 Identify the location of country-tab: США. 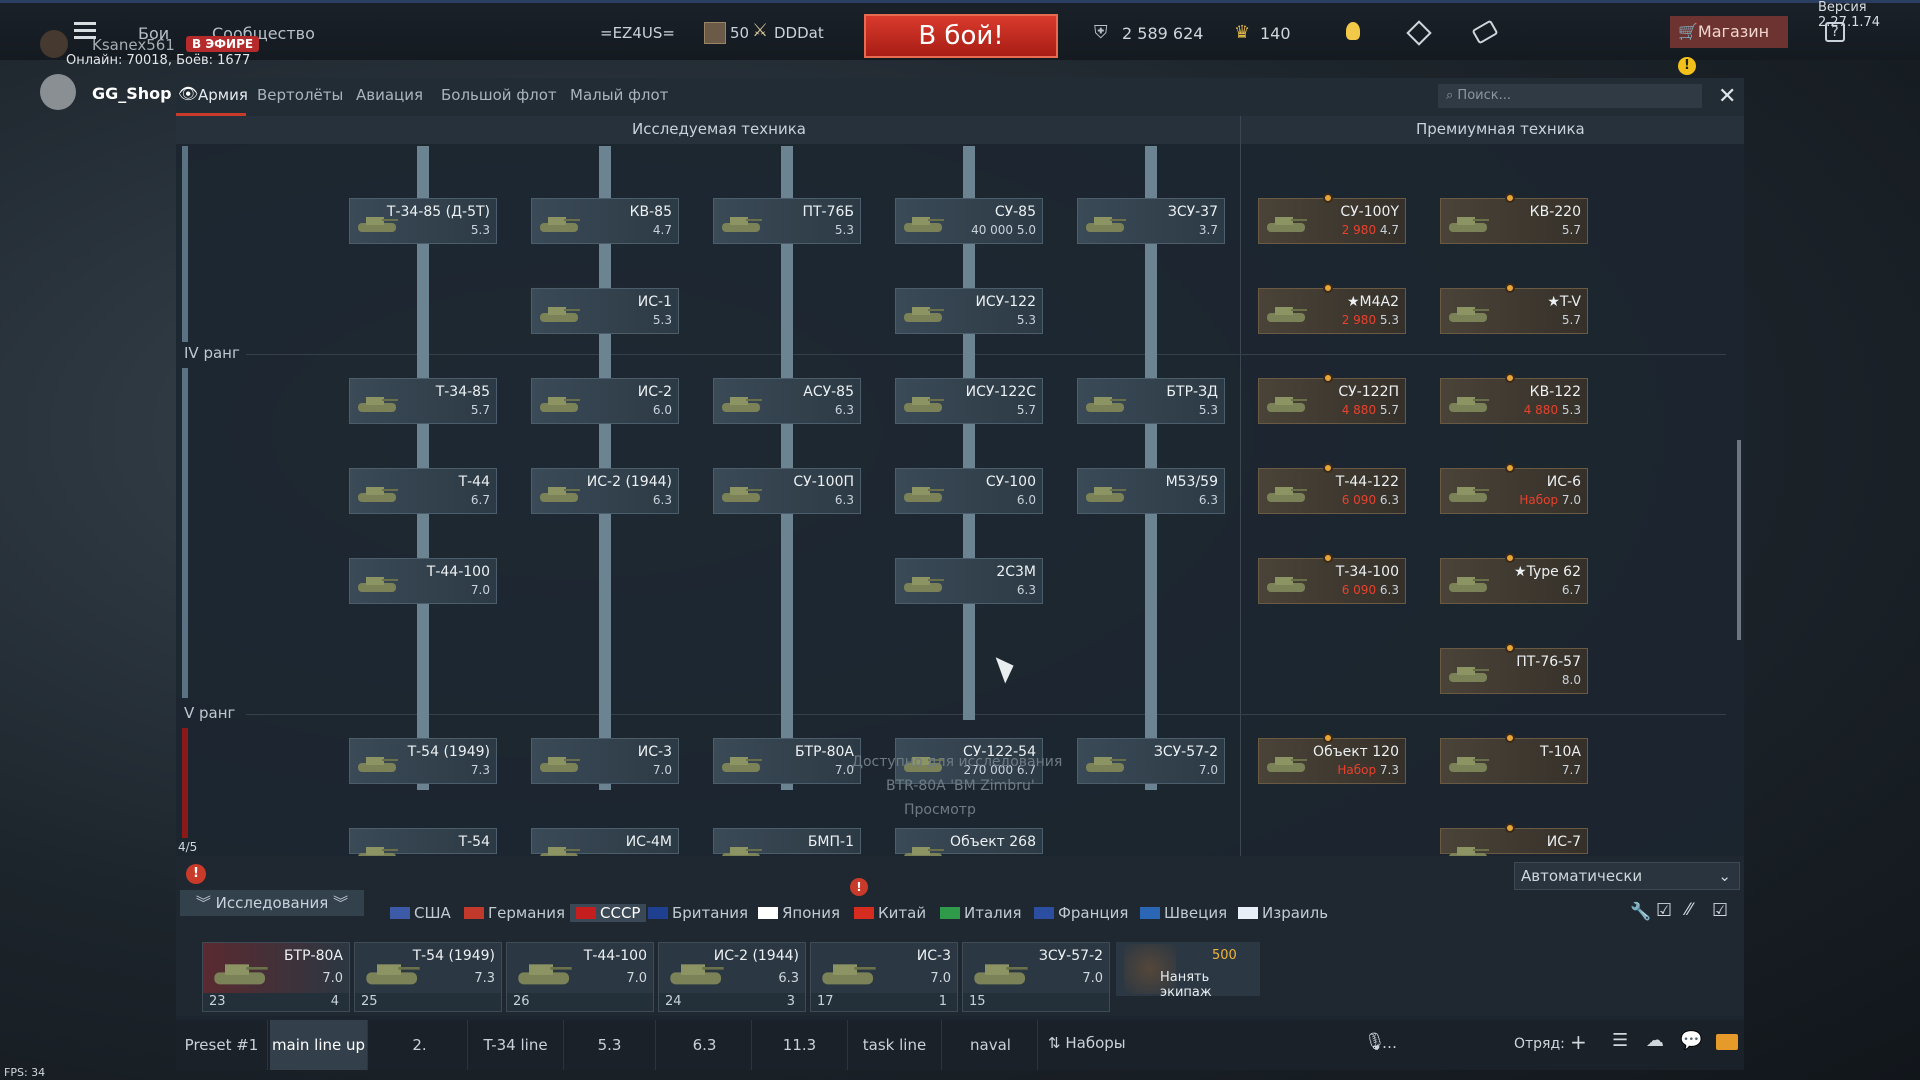
(420, 913).